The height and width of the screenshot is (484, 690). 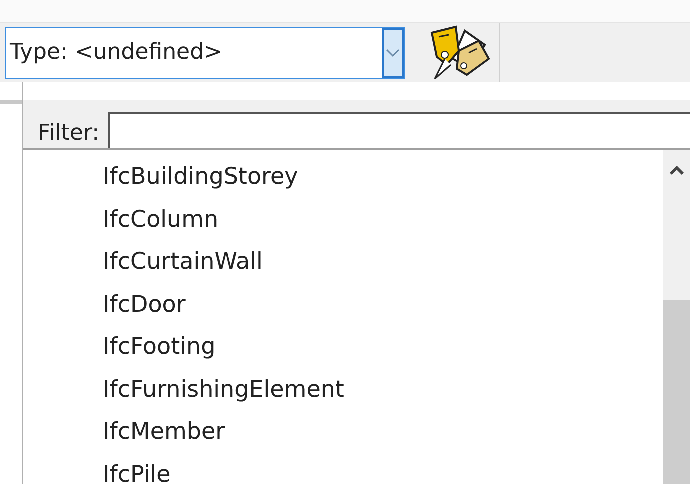 What do you see at coordinates (676, 392) in the screenshot?
I see `scrollbar-thumb` at bounding box center [676, 392].